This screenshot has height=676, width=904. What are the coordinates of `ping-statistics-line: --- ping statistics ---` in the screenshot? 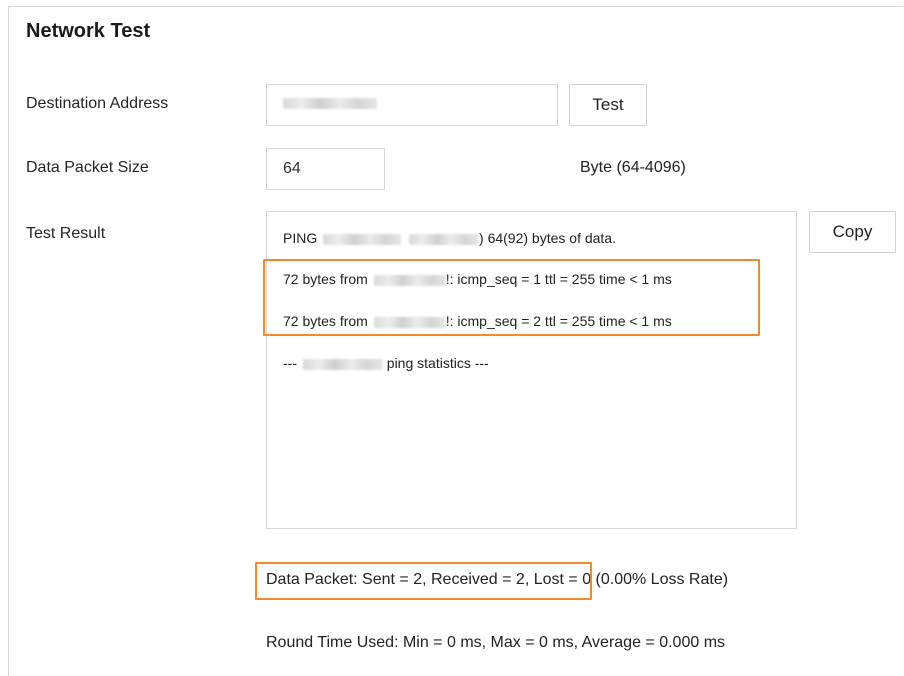 It's located at (386, 363).